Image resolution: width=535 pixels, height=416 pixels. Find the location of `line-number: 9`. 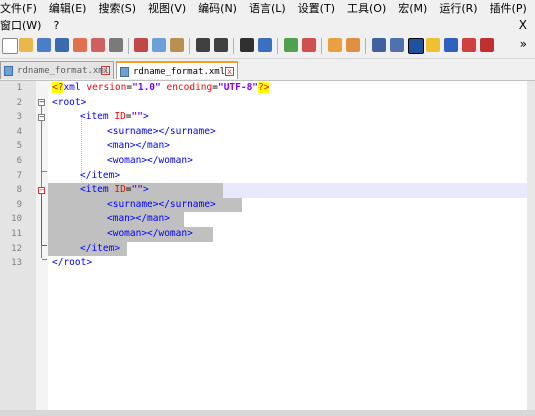

line-number: 9 is located at coordinates (19, 204).